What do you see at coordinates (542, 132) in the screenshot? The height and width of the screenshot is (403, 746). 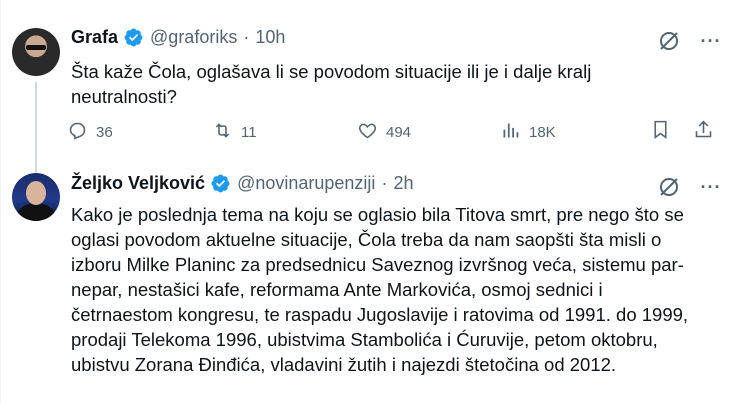 I see `view-count: 18K` at bounding box center [542, 132].